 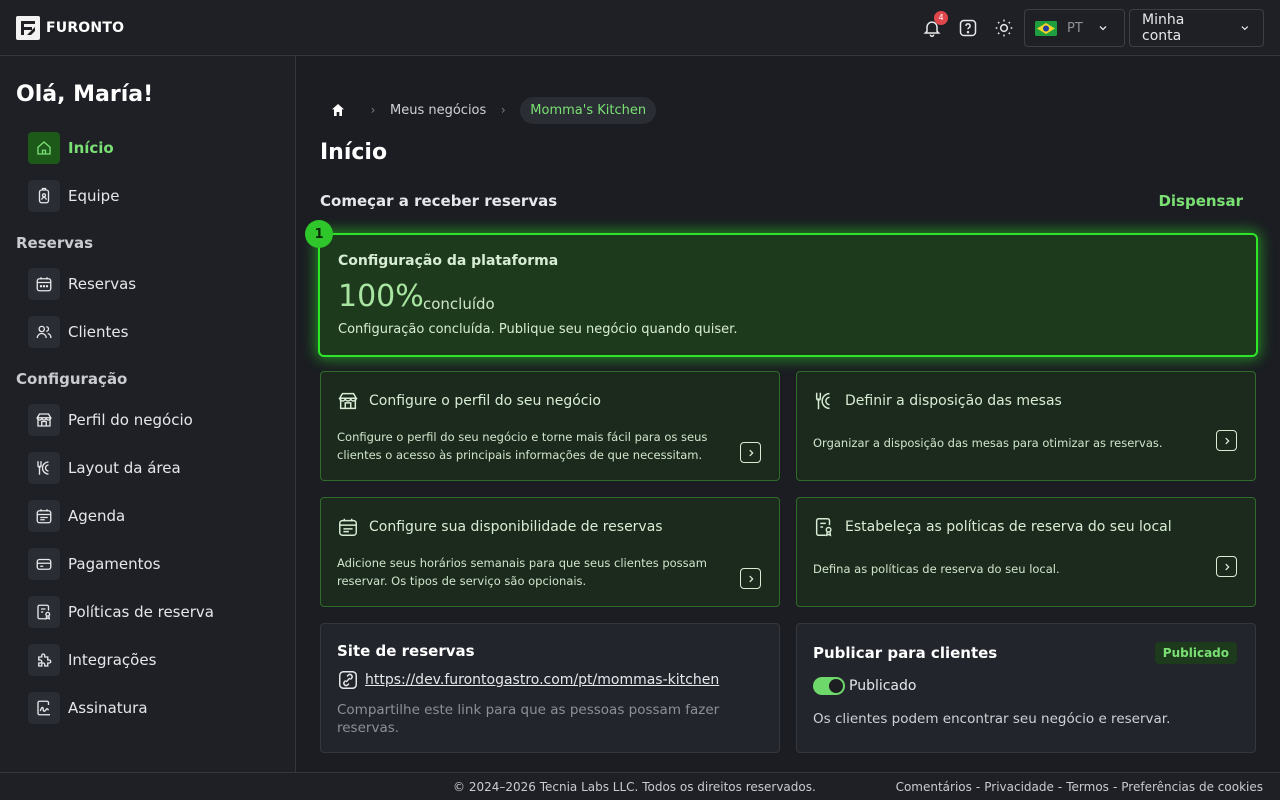 What do you see at coordinates (44, 284) in the screenshot?
I see `calendar-icon` at bounding box center [44, 284].